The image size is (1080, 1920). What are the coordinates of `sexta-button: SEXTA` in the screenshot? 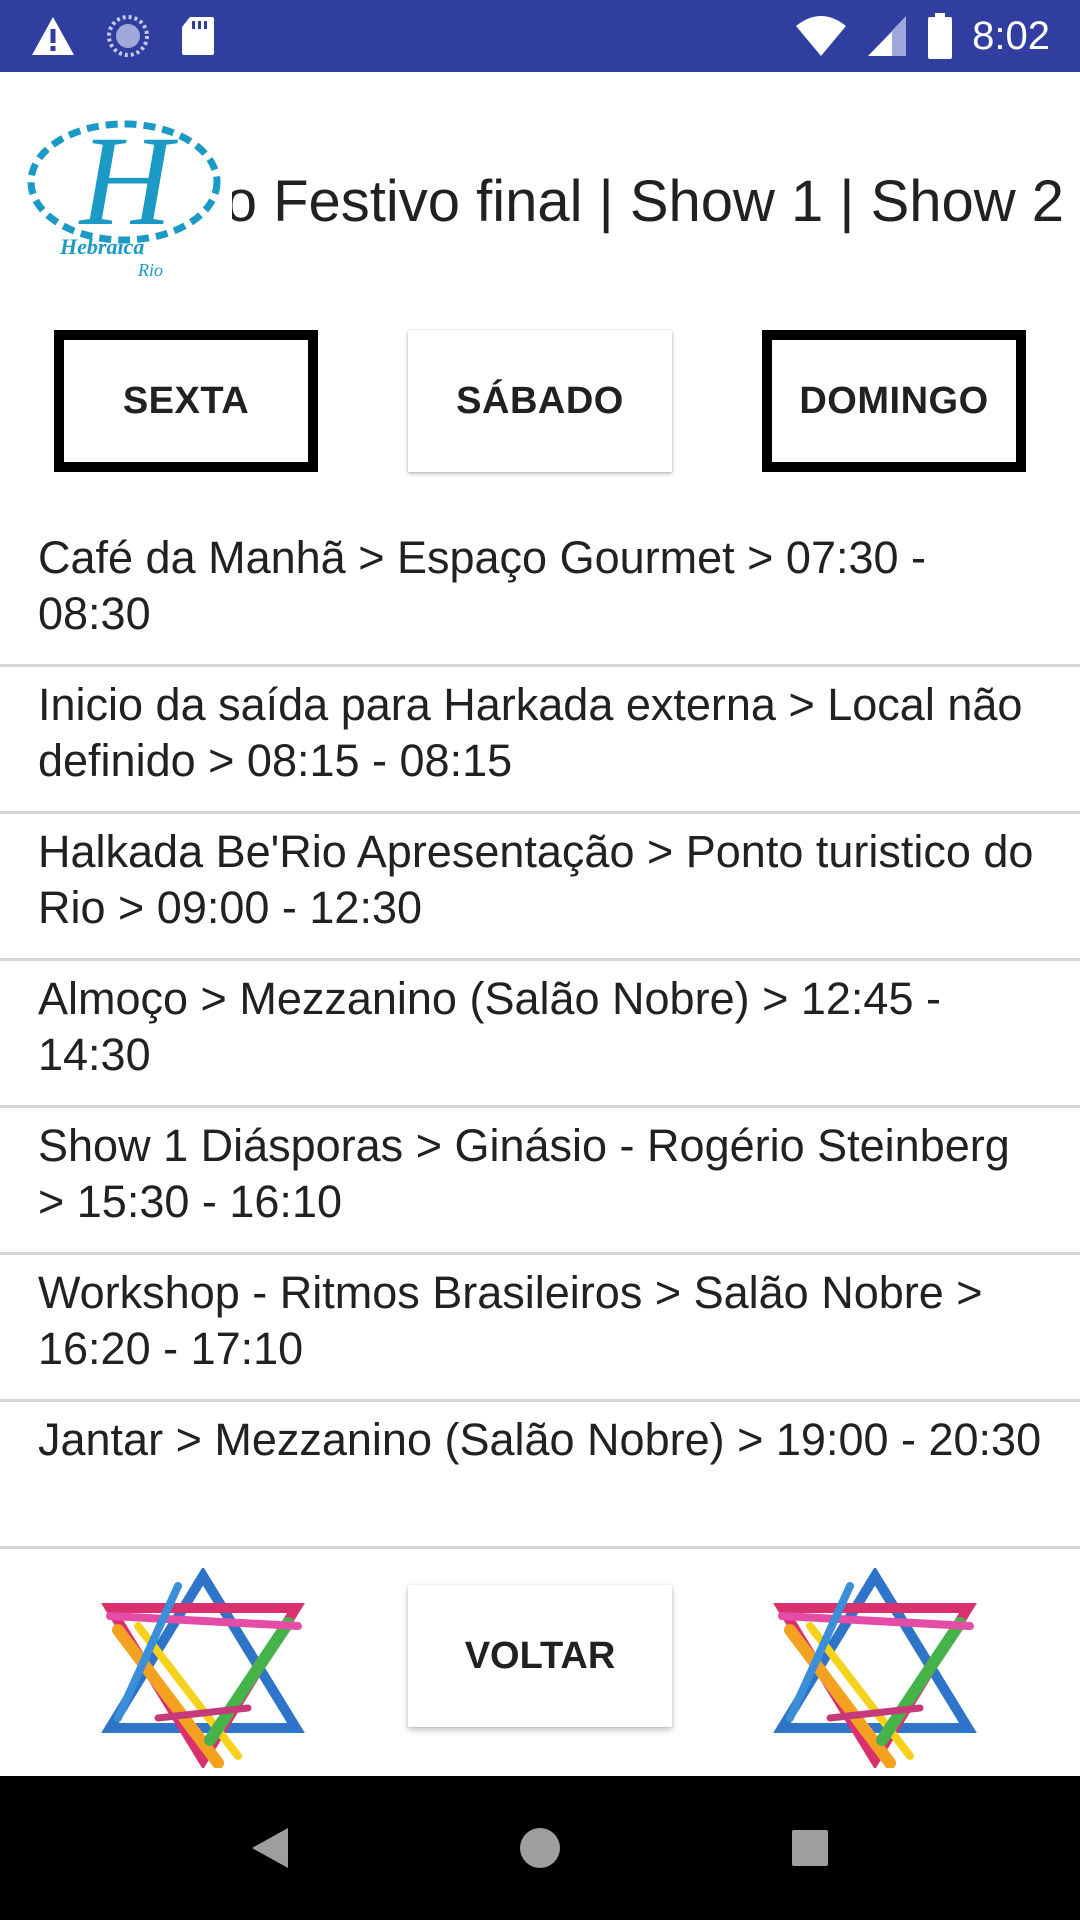 It's located at (186, 401).